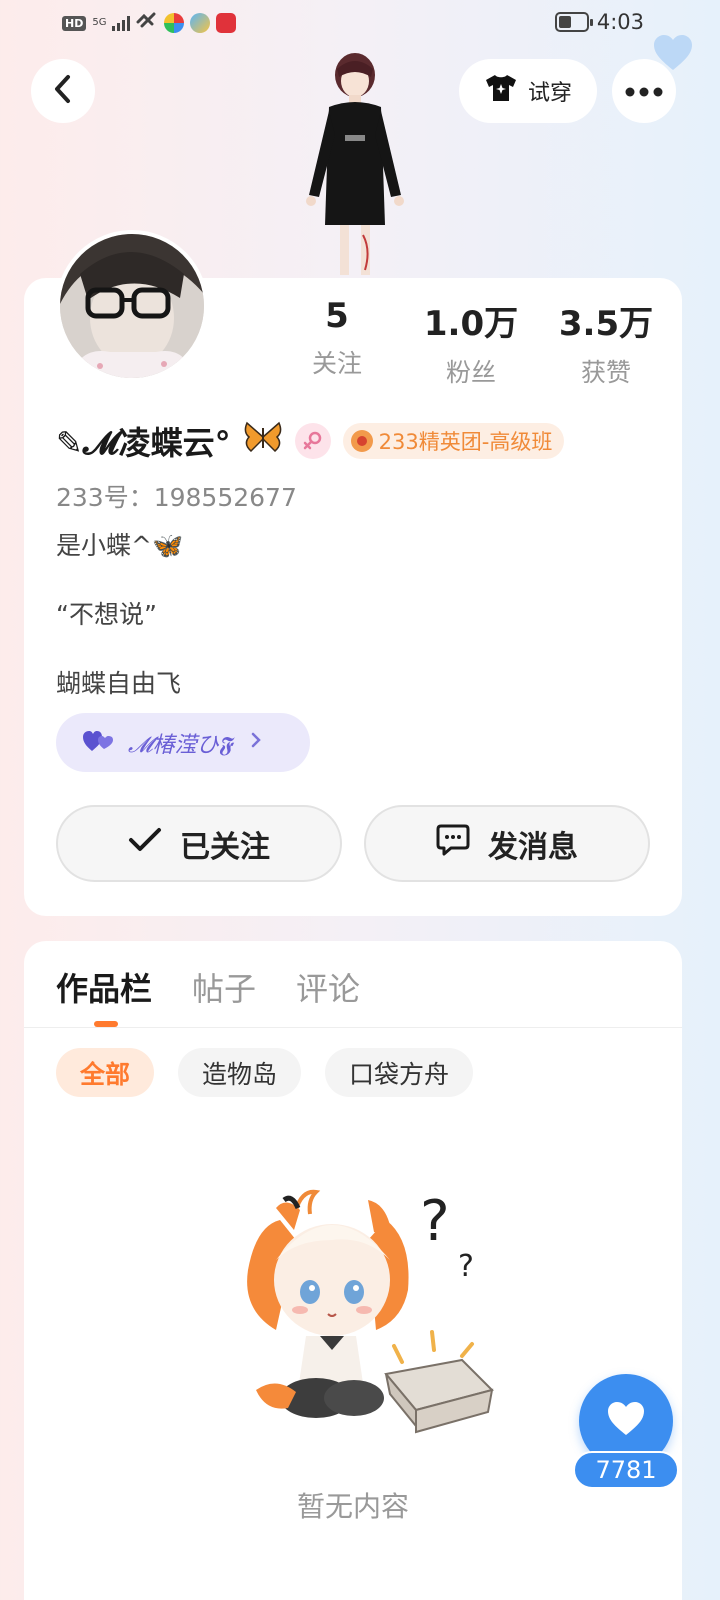 The height and width of the screenshot is (1600, 720). I want to click on chevron-right-icon, so click(256, 742).